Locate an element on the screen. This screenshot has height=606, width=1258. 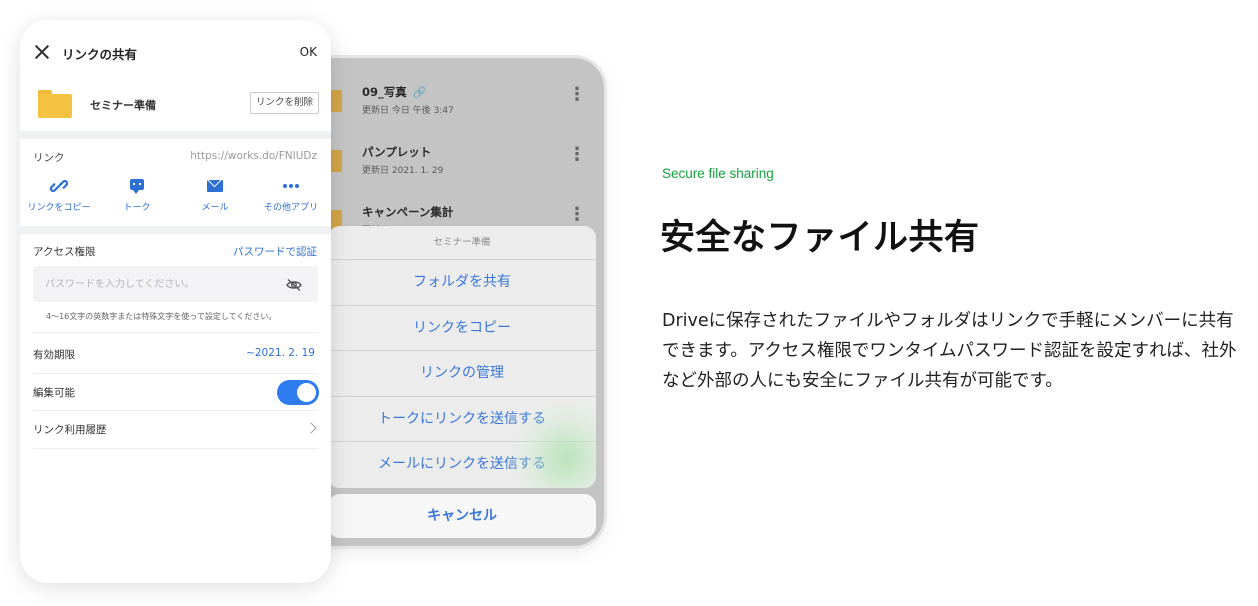
password-input is located at coordinates (175, 284).